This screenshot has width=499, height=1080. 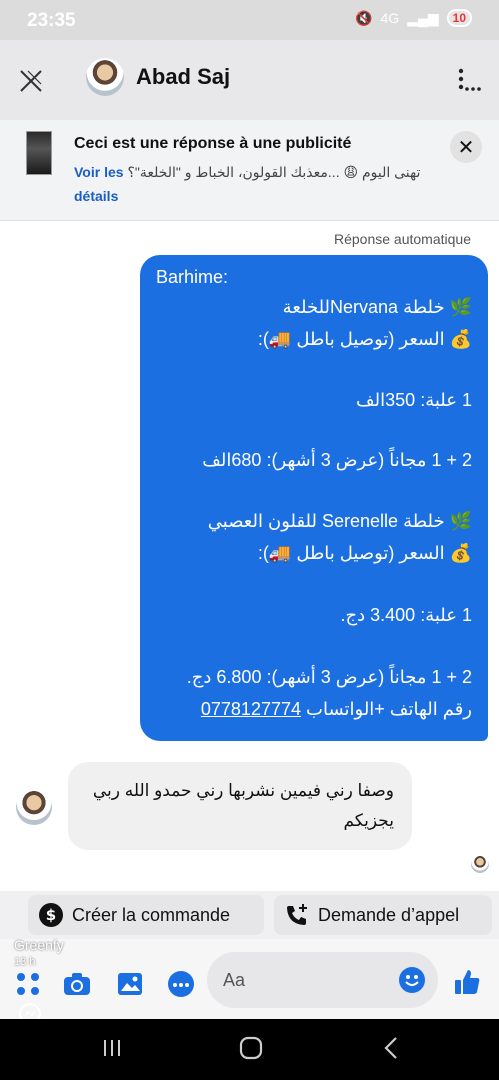 I want to click on create-order-button: $ Créer la commande, so click(x=146, y=915).